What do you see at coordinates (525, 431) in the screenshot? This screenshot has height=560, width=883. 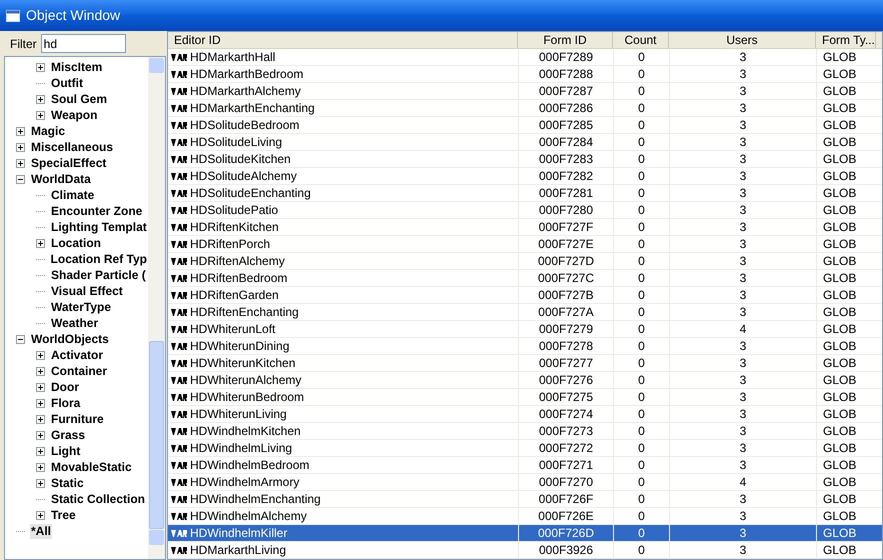 I see `table-row: HDWindhelmKitchen 000F7273 0 3 GLOB` at bounding box center [525, 431].